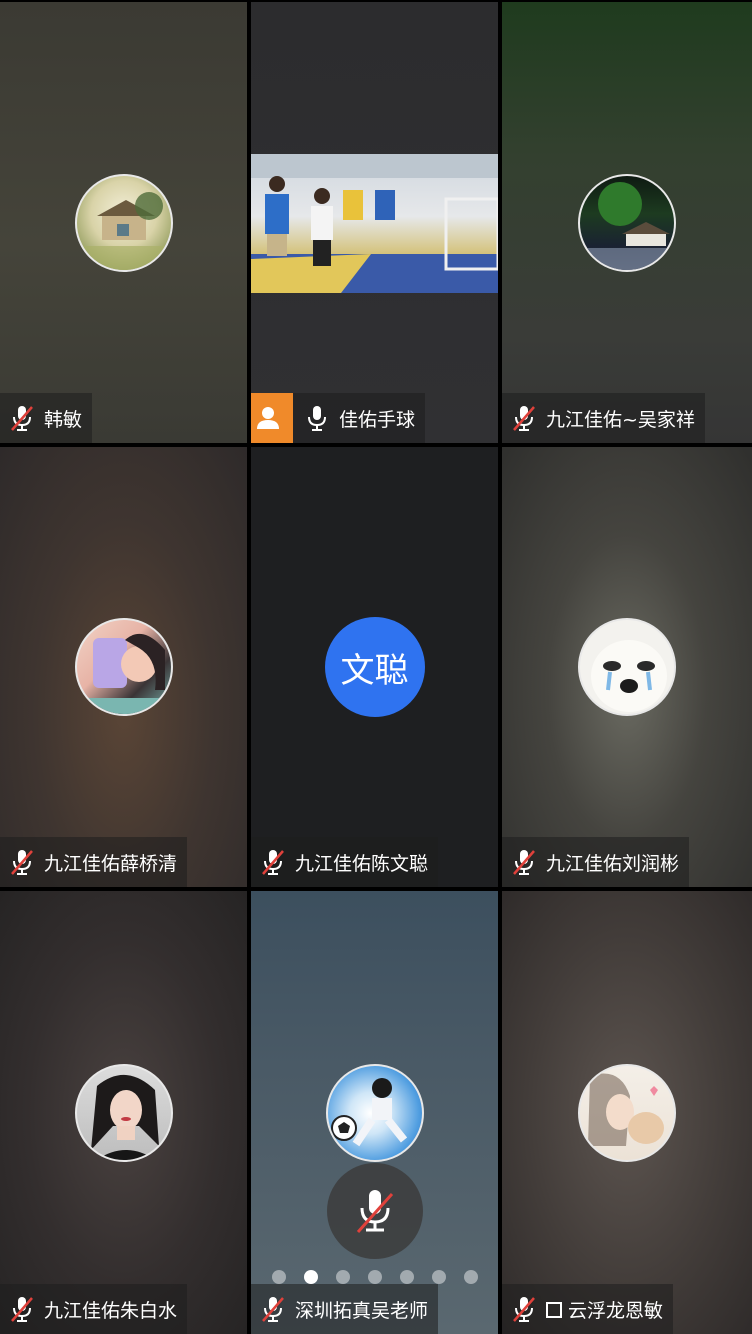 Image resolution: width=752 pixels, height=1334 pixels. I want to click on participant-initials-avatar: 文聪, so click(374, 667).